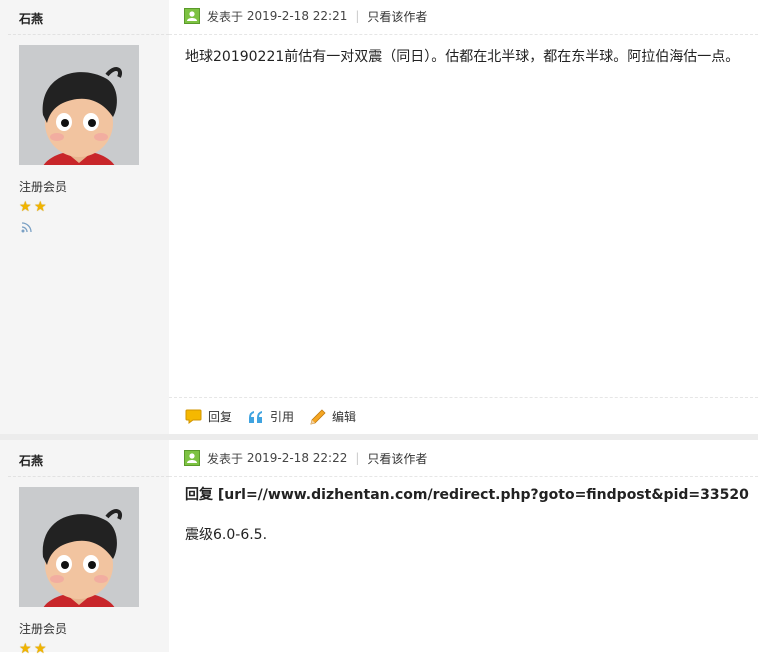 The width and height of the screenshot is (758, 658). What do you see at coordinates (193, 416) in the screenshot?
I see `reply-icon` at bounding box center [193, 416].